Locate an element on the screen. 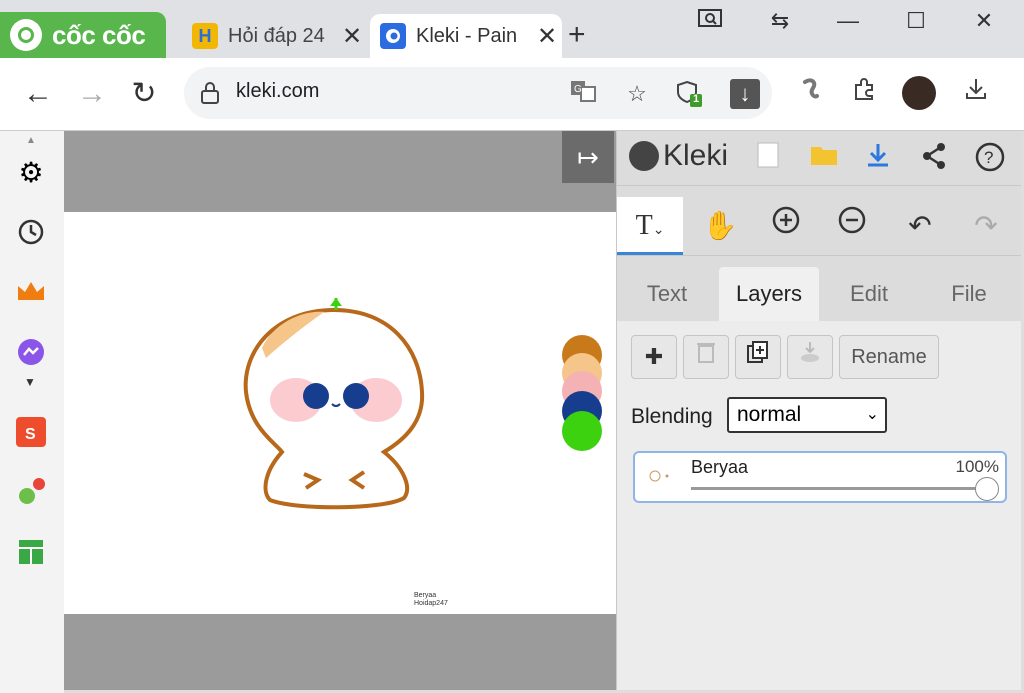  avatar is located at coordinates (919, 93).